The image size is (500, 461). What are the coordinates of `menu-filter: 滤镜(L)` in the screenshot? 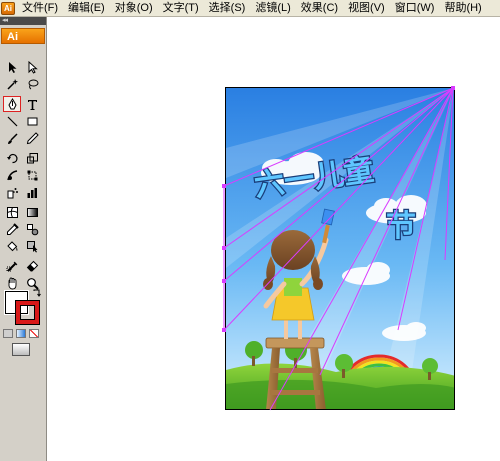 It's located at (272, 8).